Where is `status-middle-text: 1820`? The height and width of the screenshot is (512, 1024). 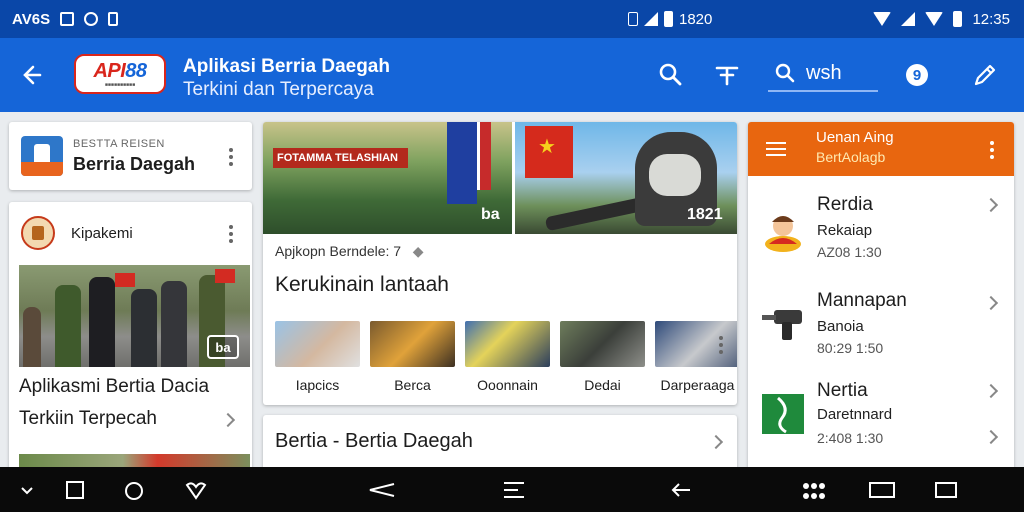
status-middle-text: 1820 is located at coordinates (696, 19).